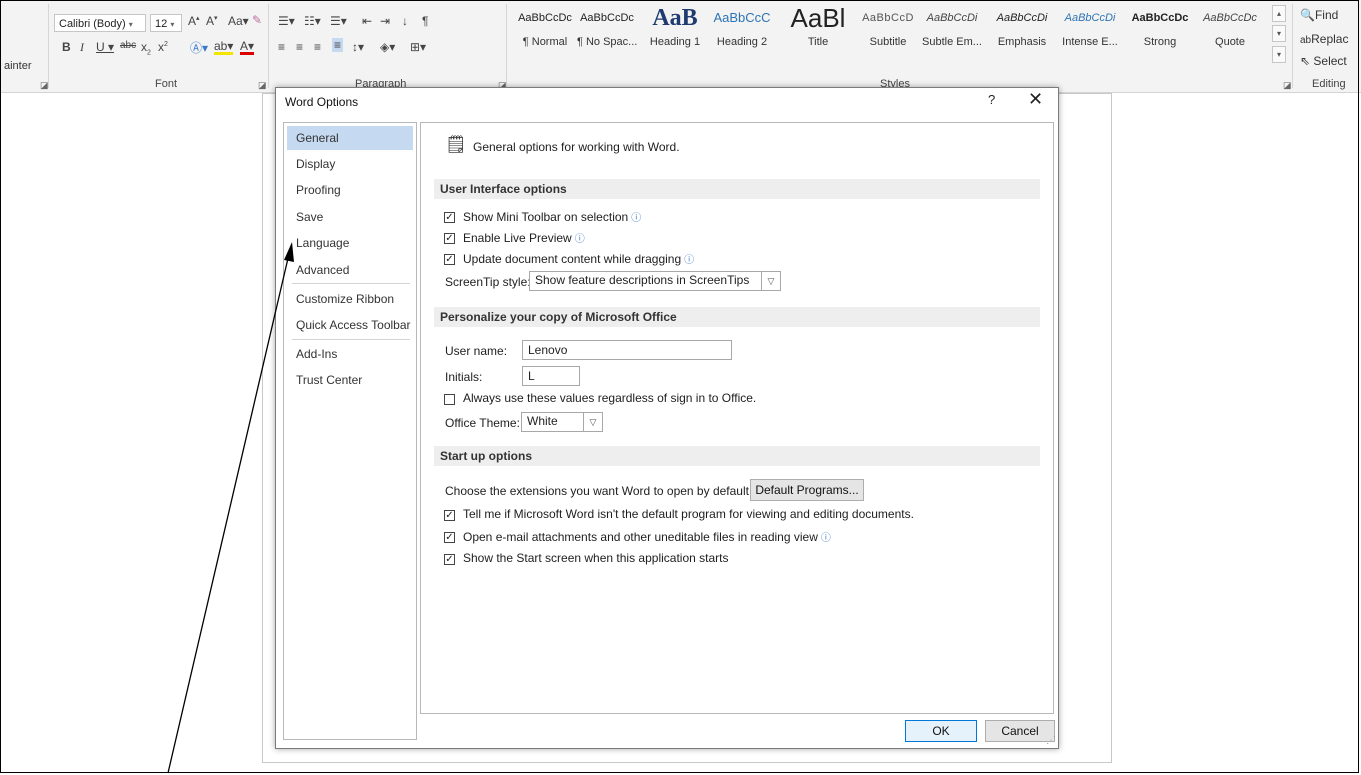  Describe the element at coordinates (350, 217) in the screenshot. I see `nav-item-save: Save` at that location.